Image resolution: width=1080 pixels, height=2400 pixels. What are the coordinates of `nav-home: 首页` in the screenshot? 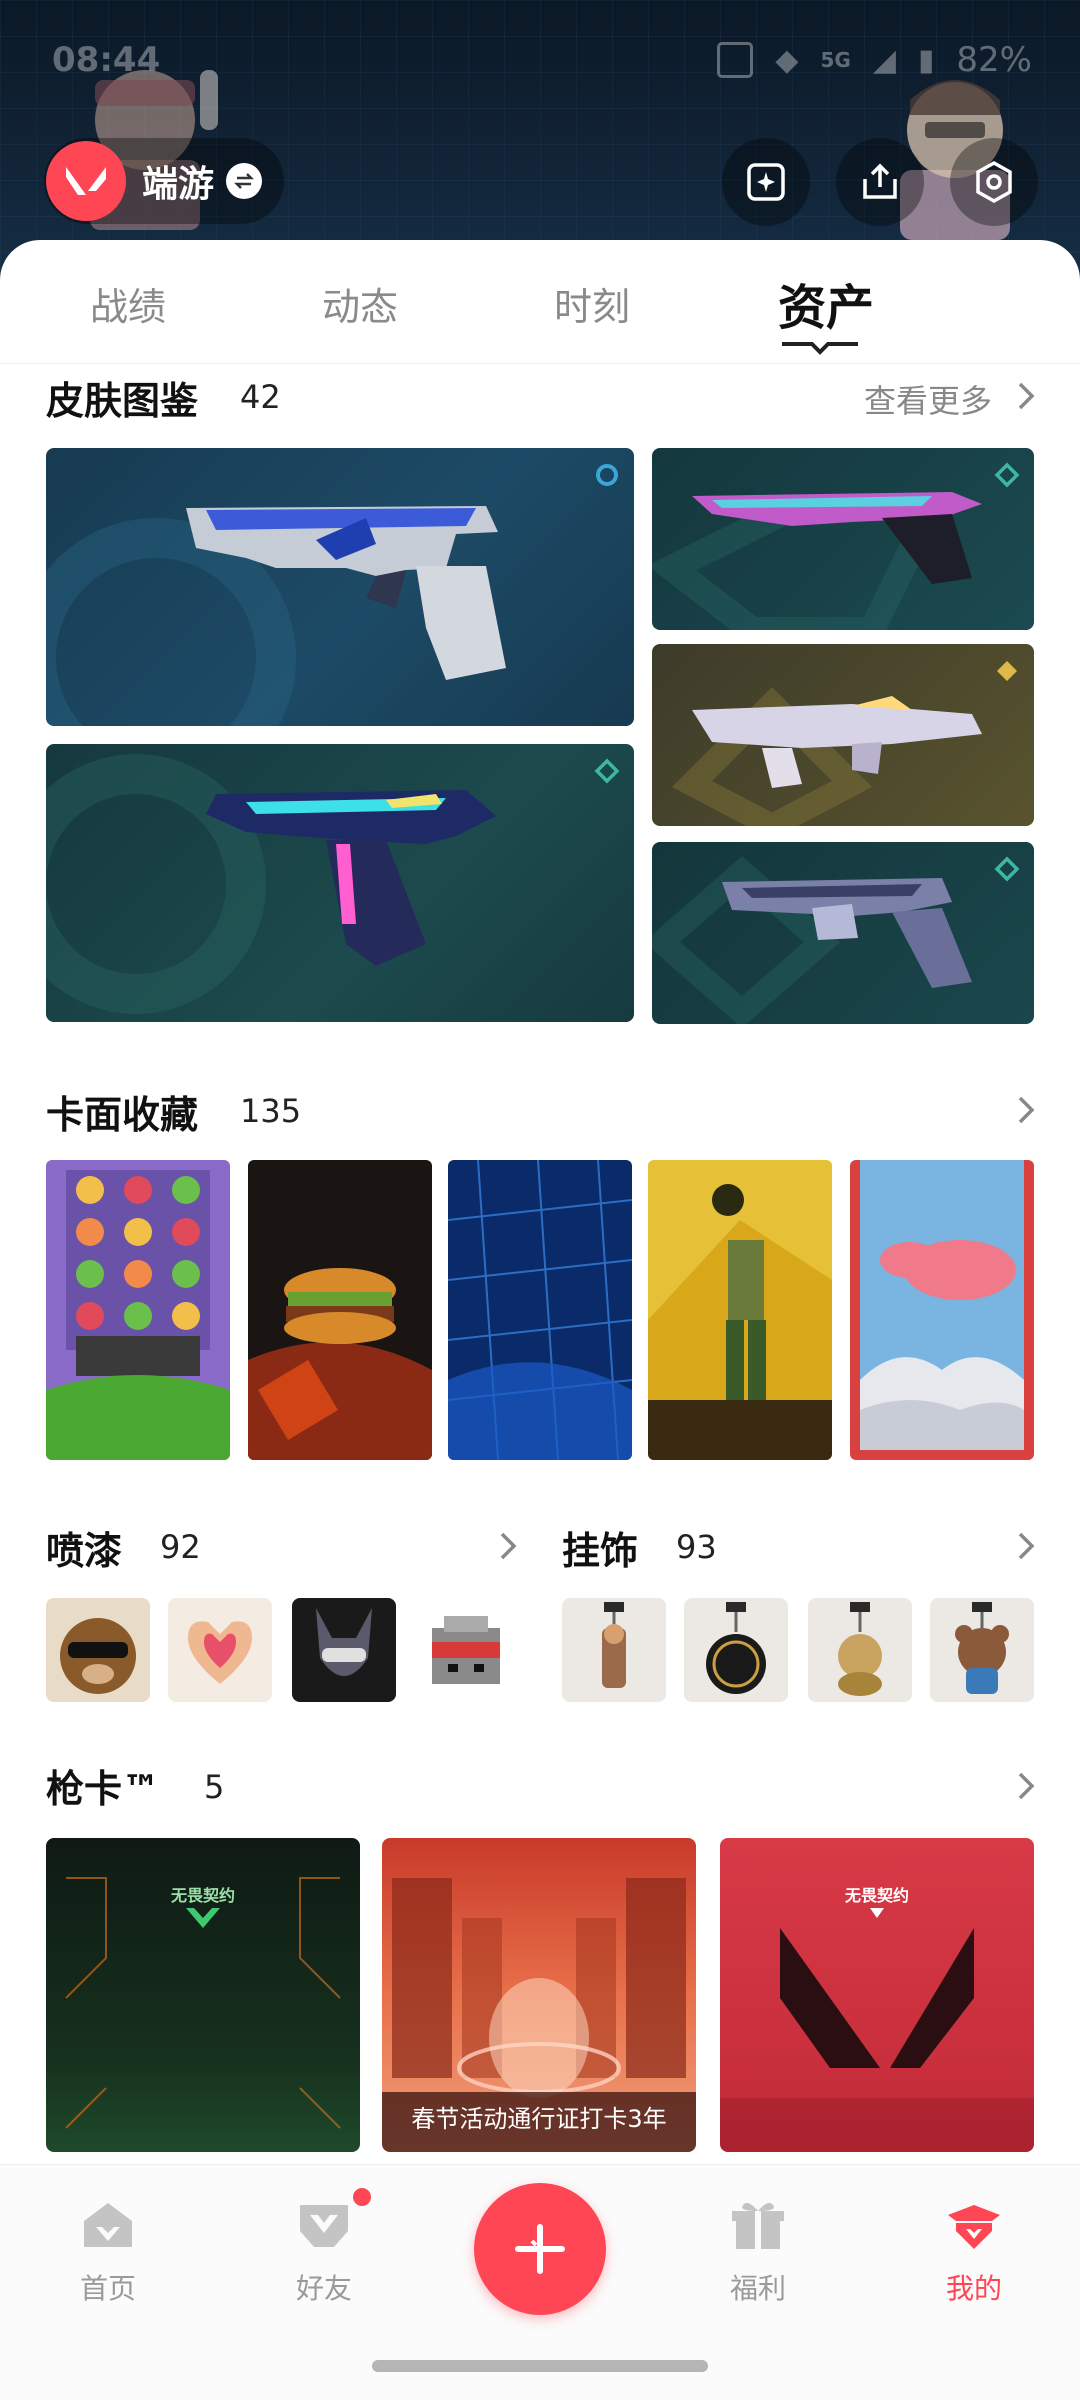 It's located at (108, 2251).